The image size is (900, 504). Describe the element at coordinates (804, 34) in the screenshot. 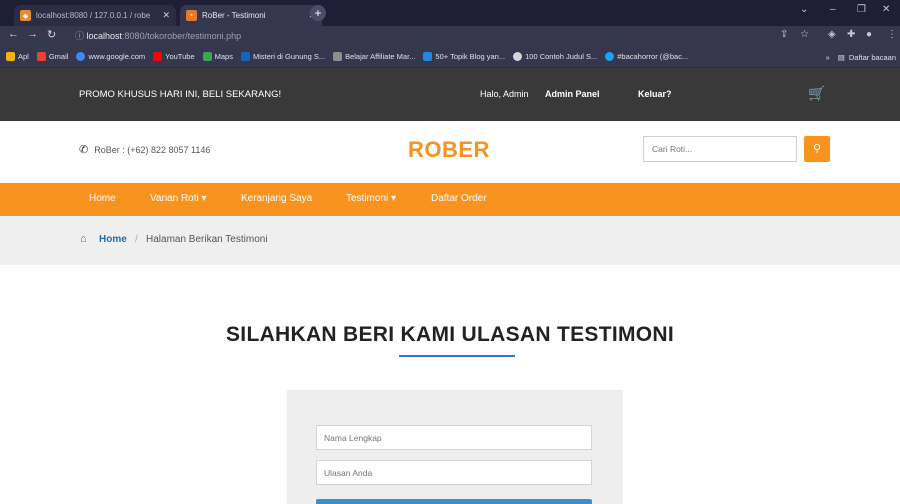

I see `bookmark-star-icon: ☆` at that location.